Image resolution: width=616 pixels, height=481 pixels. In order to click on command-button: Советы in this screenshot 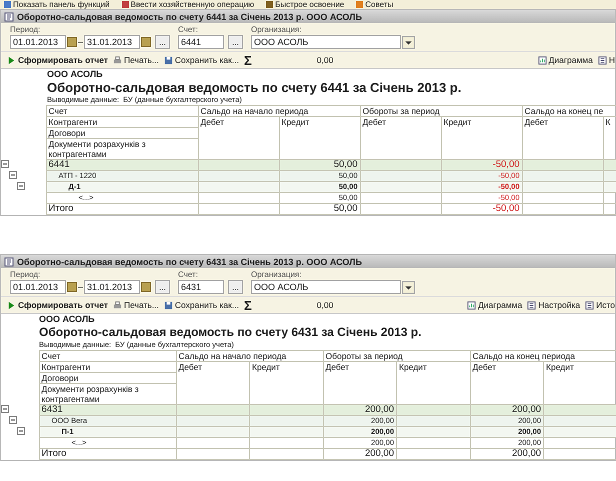, I will do `click(375, 4)`.